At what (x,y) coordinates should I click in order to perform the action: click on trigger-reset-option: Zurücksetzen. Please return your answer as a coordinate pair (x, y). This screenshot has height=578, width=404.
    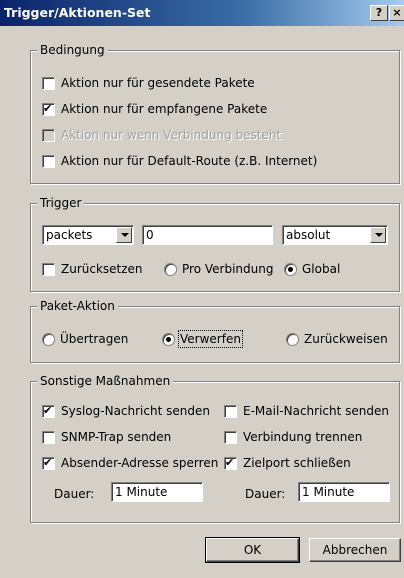
    Looking at the image, I should click on (92, 269).